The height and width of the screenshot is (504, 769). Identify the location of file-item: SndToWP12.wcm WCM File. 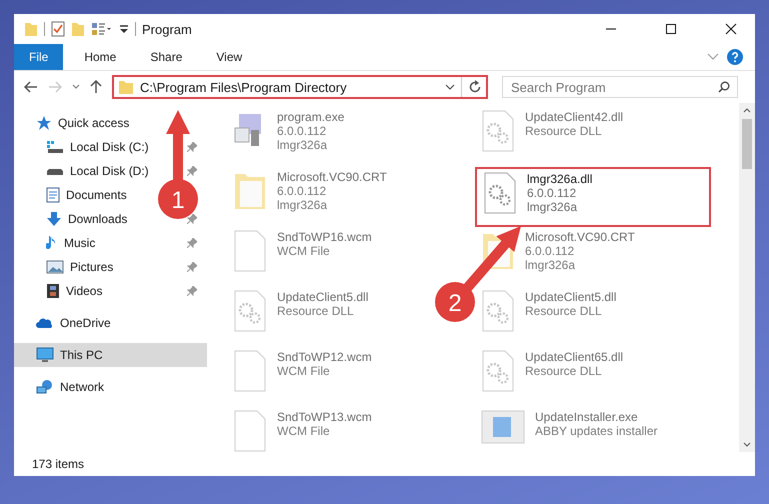
(302, 371).